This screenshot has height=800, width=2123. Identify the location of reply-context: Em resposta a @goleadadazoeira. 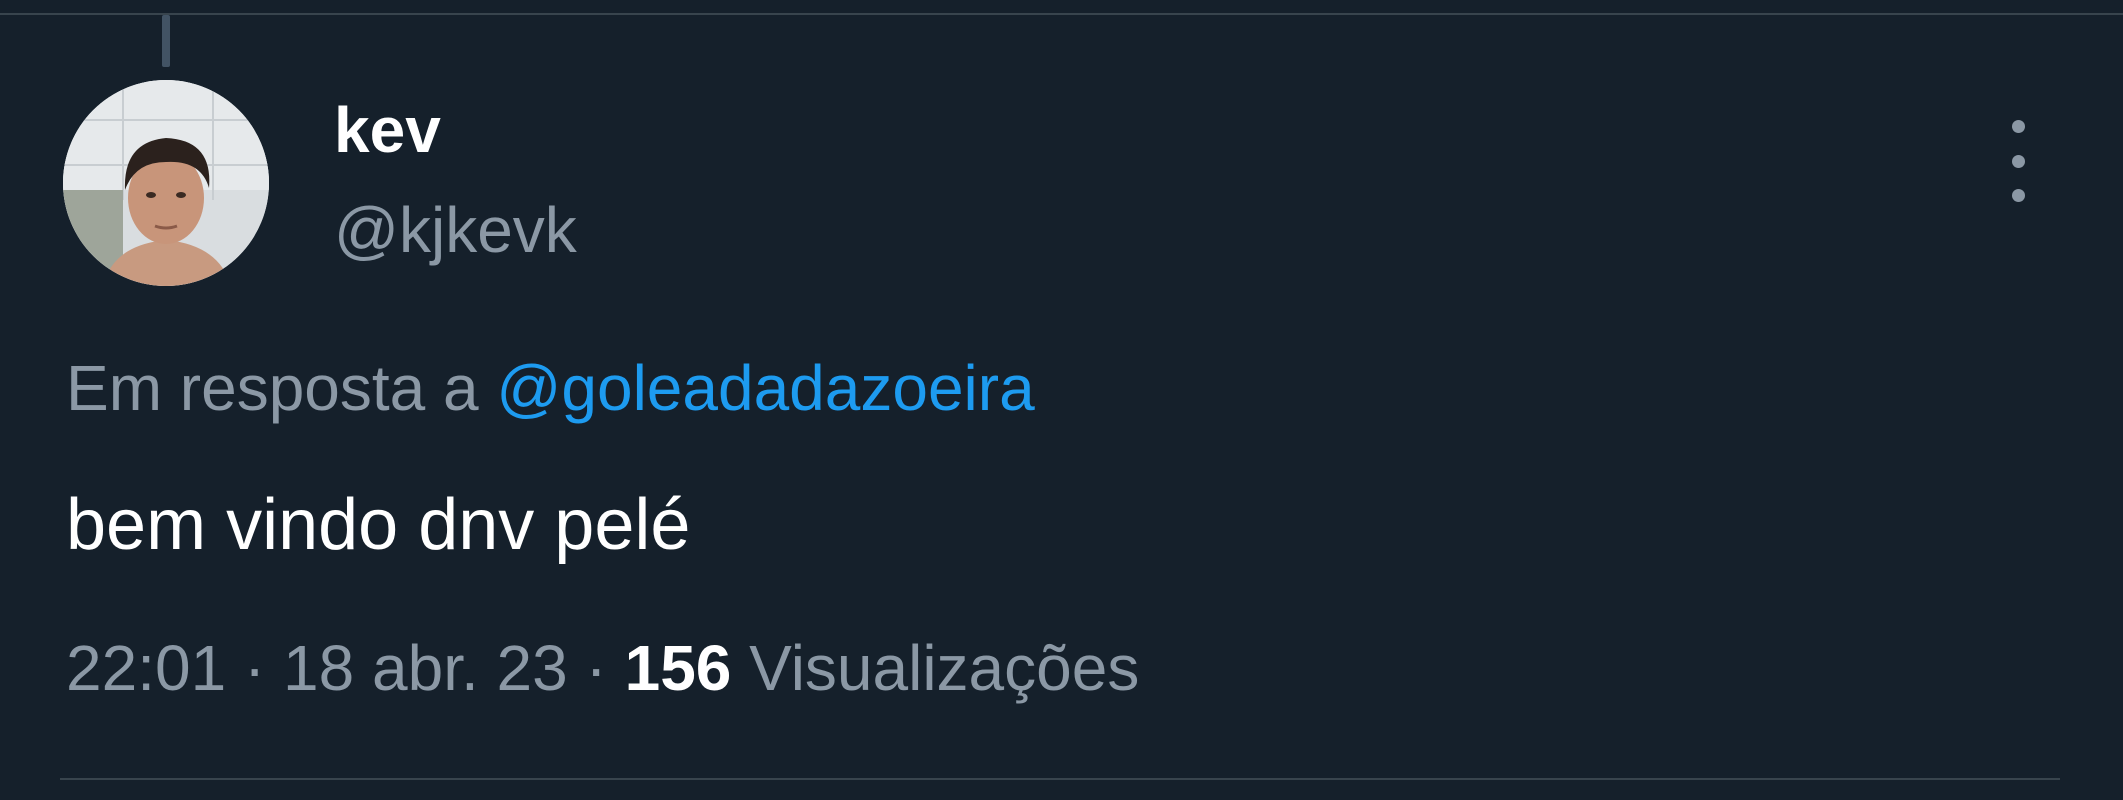
(550, 388).